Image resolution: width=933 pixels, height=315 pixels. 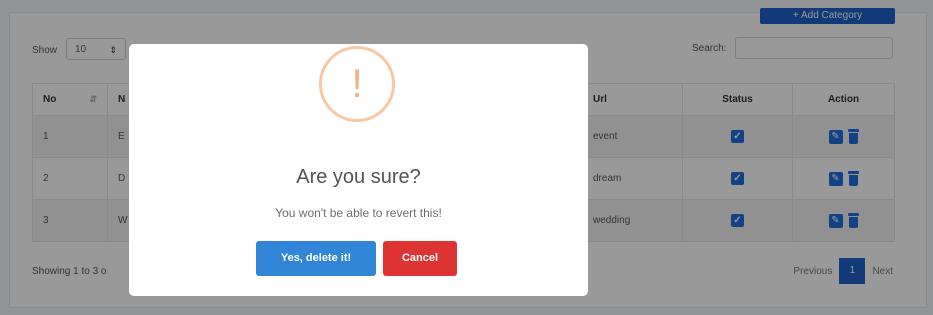 What do you see at coordinates (357, 84) in the screenshot?
I see `warning-icon: !` at bounding box center [357, 84].